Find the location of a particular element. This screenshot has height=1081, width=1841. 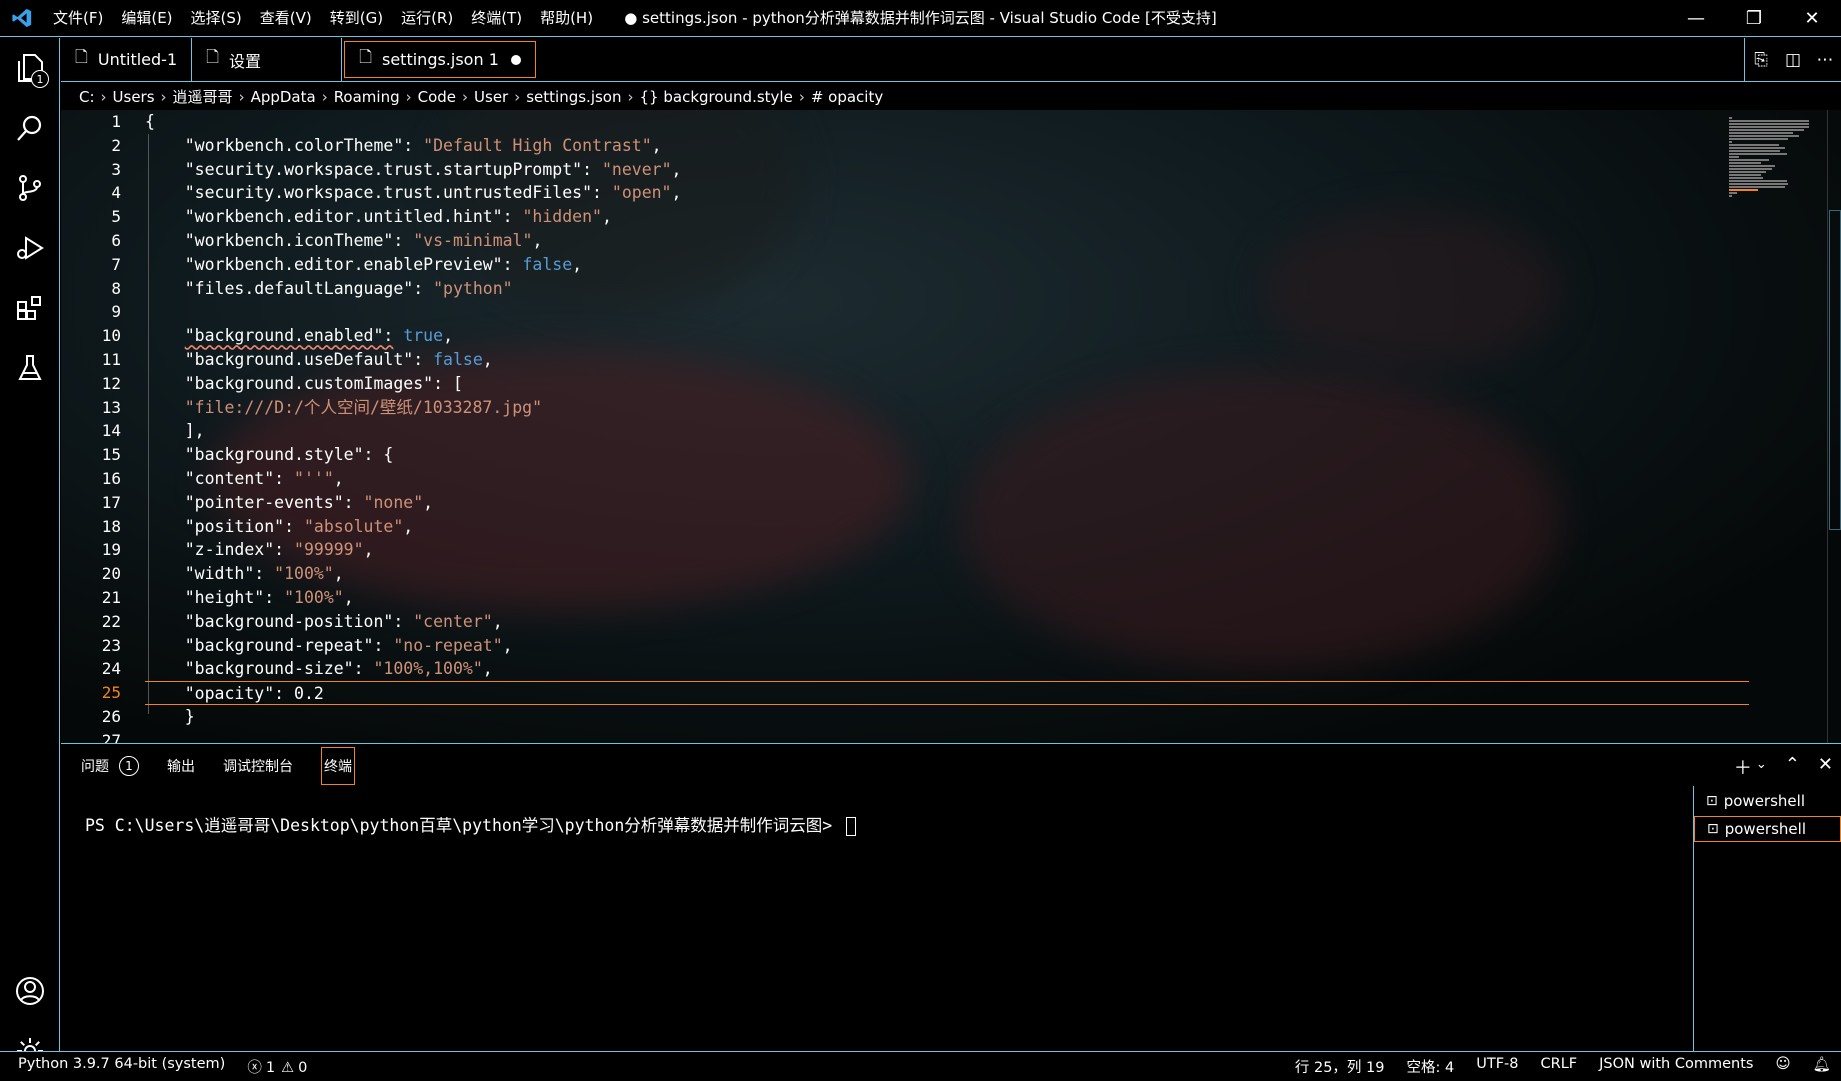

code-line: "content": "''", is located at coordinates (933, 479).